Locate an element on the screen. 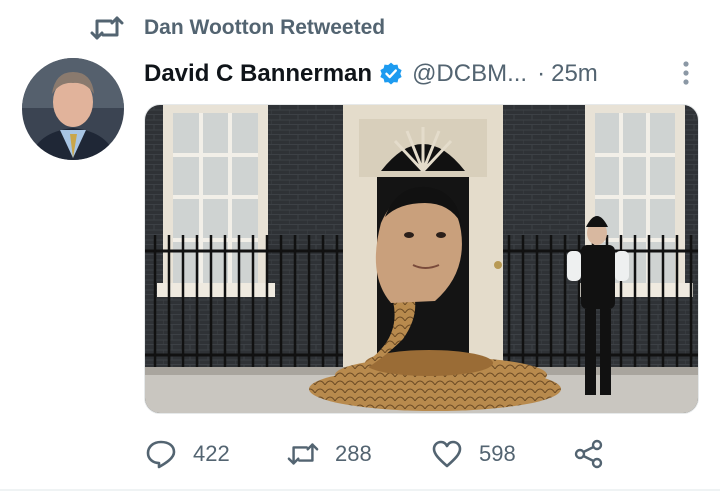 Image resolution: width=720 pixels, height=491 pixels. tweet-header: David C Bannerman @DCBM... · 25m is located at coordinates (424, 74).